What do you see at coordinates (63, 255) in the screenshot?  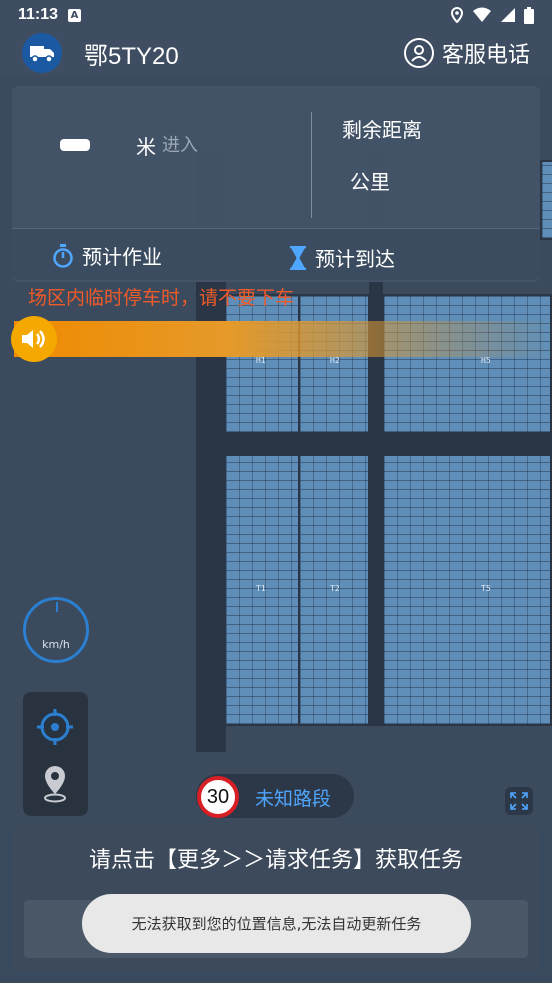 I see `stopwatch-icon` at bounding box center [63, 255].